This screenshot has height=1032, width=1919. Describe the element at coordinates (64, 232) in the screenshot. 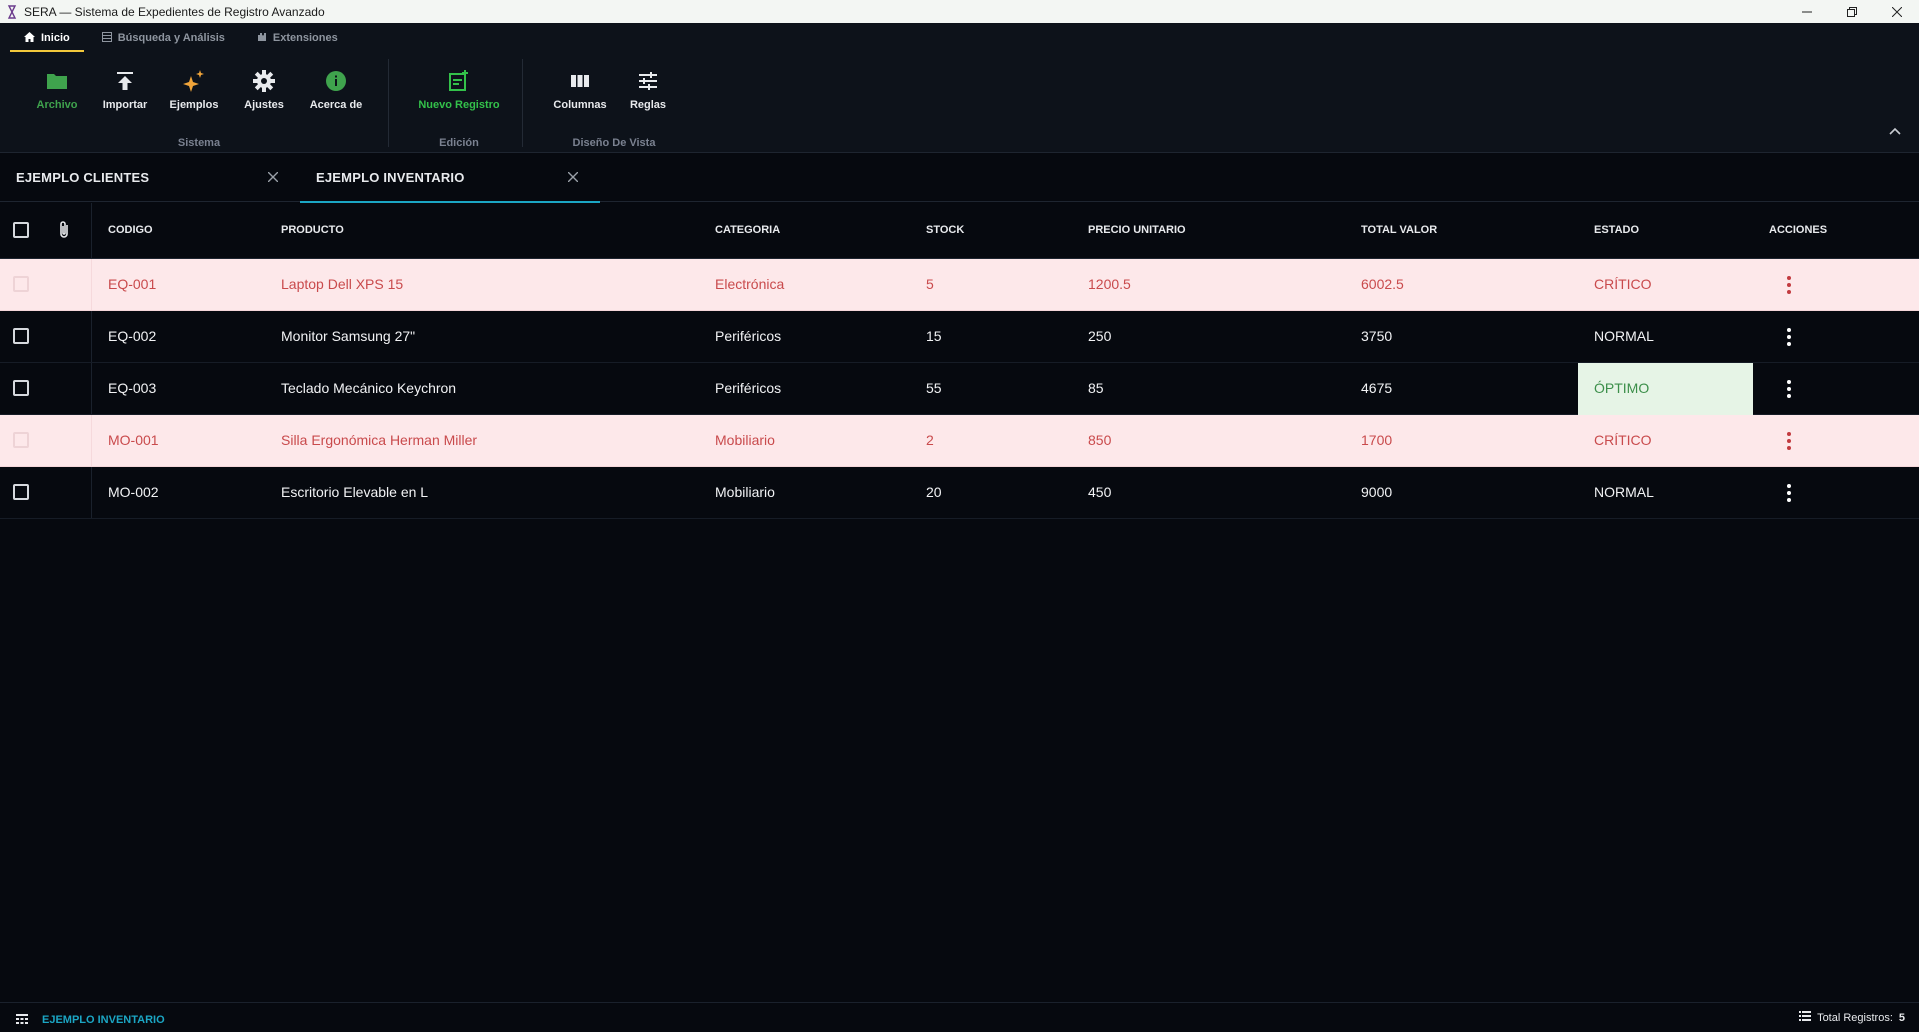

I see `attachment-icon` at that location.